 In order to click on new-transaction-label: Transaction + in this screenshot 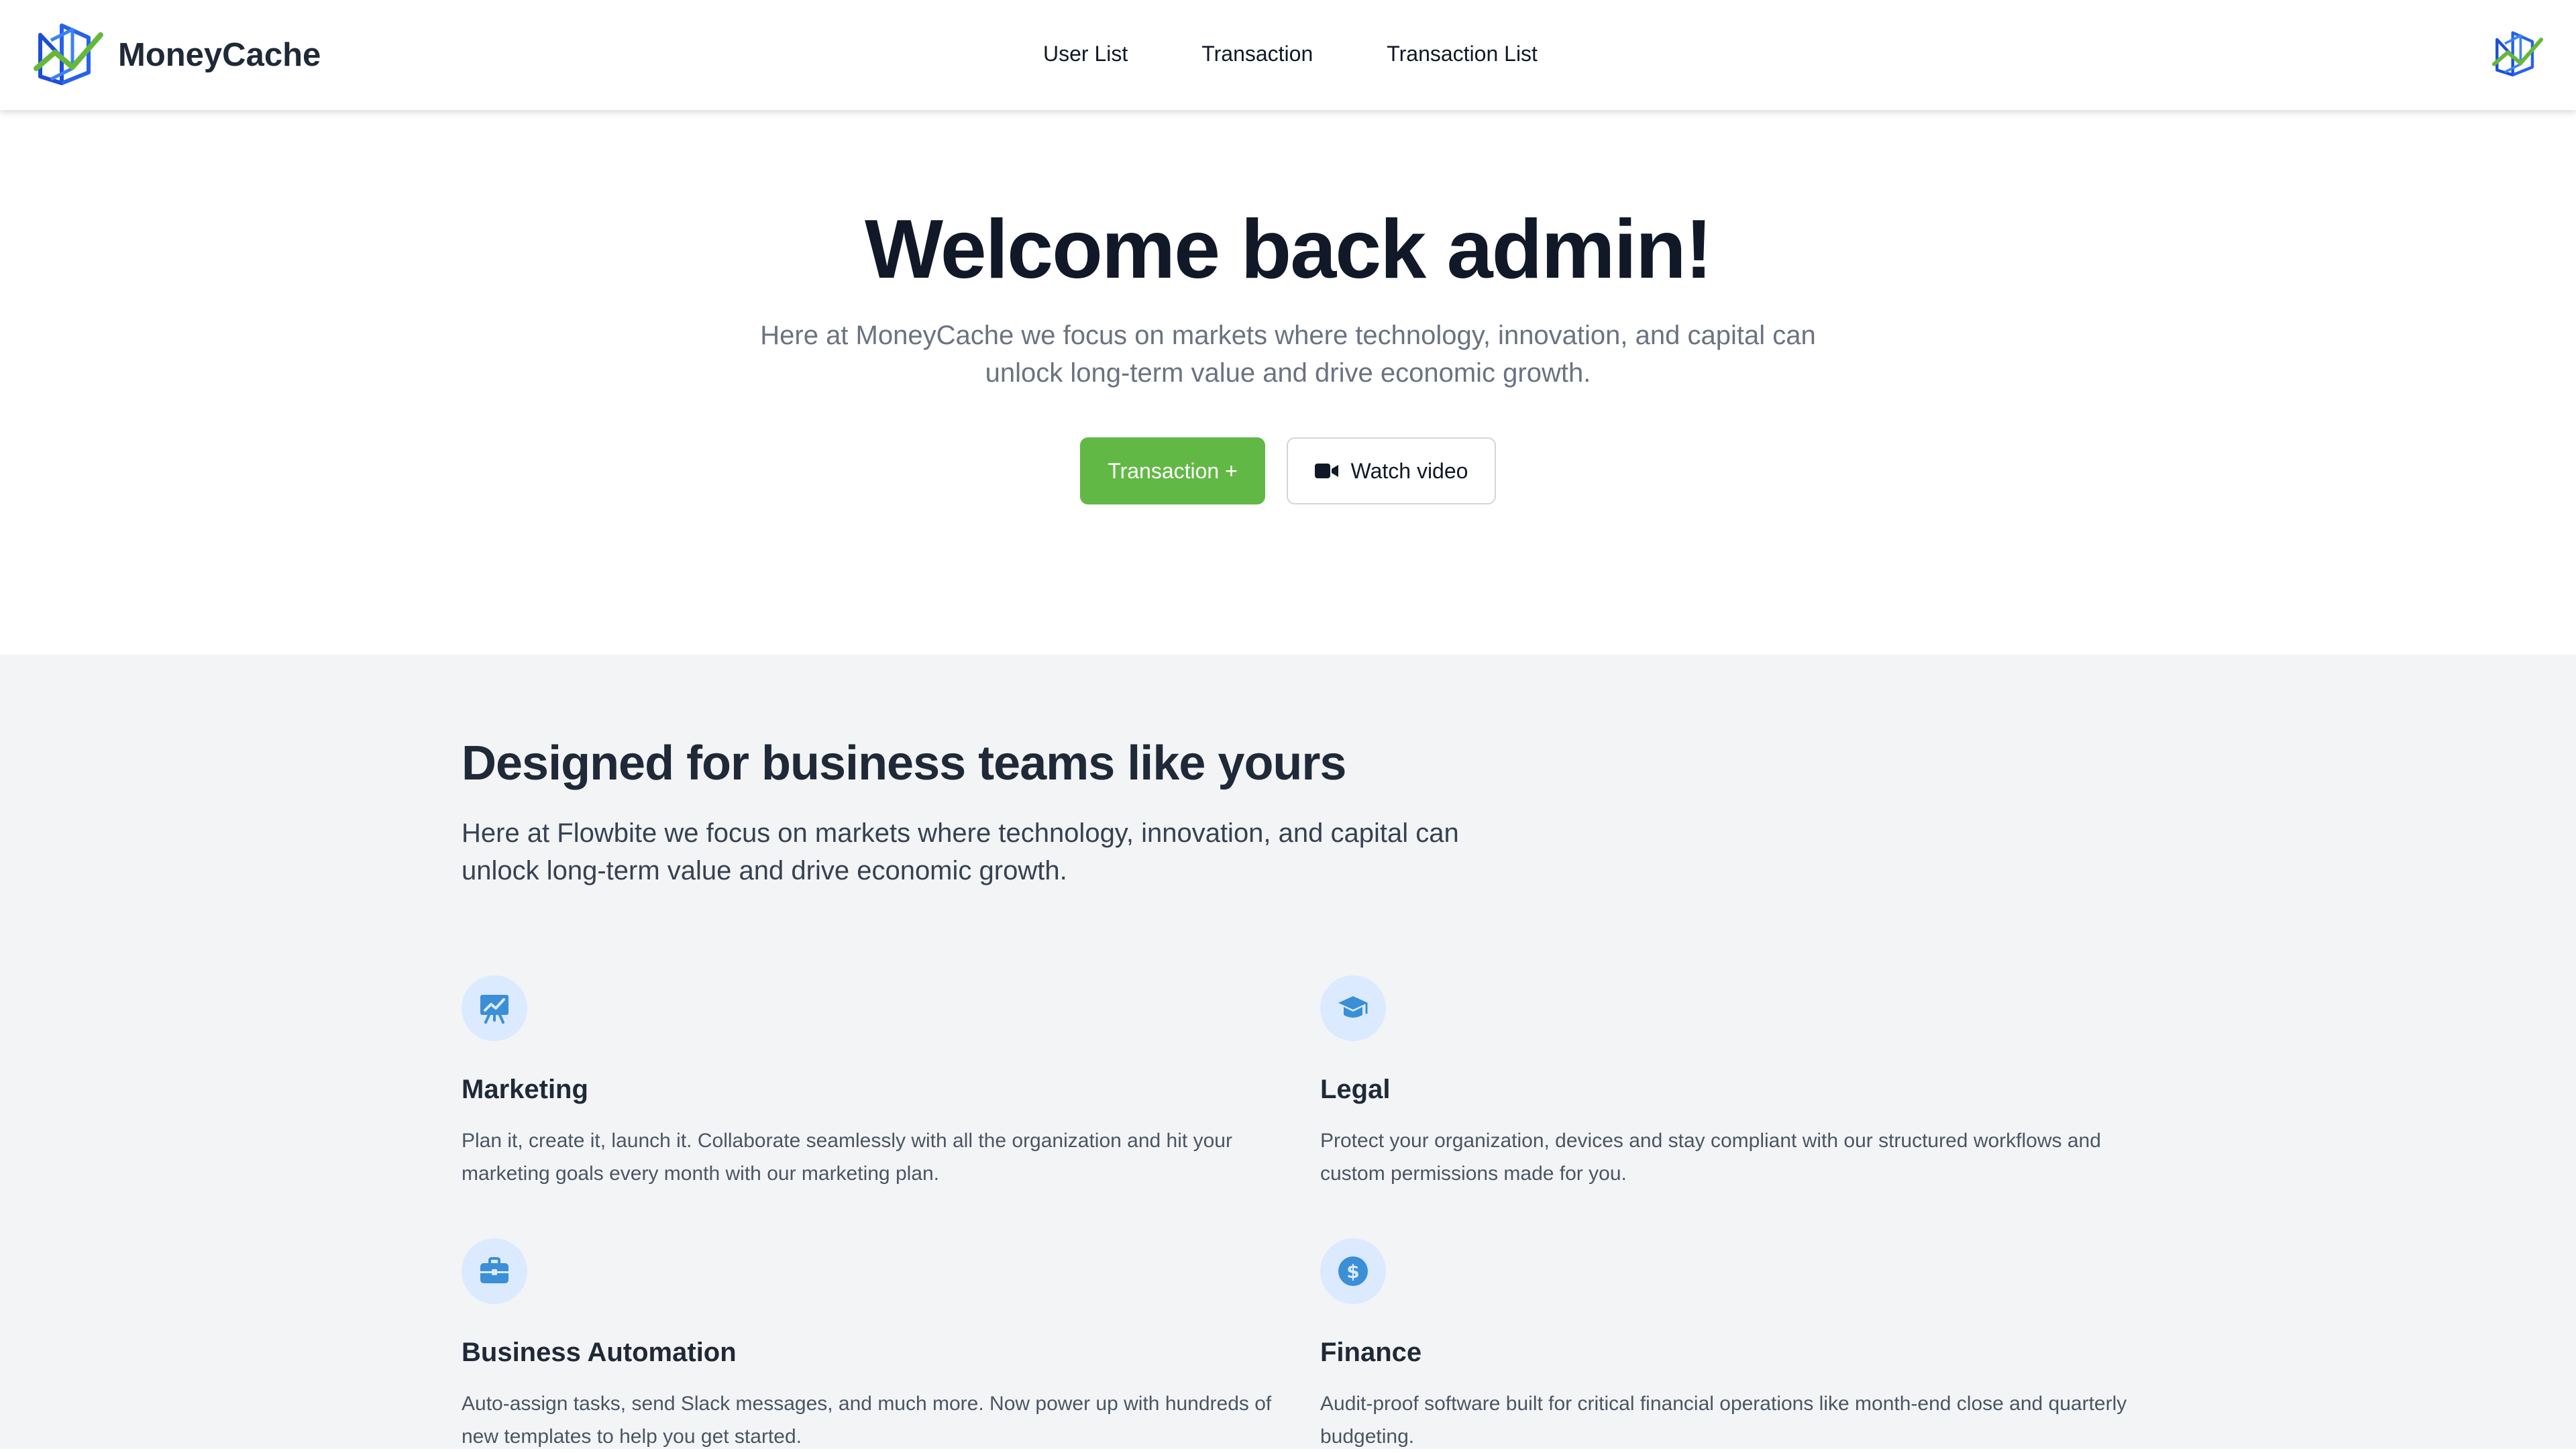, I will do `click(1173, 470)`.